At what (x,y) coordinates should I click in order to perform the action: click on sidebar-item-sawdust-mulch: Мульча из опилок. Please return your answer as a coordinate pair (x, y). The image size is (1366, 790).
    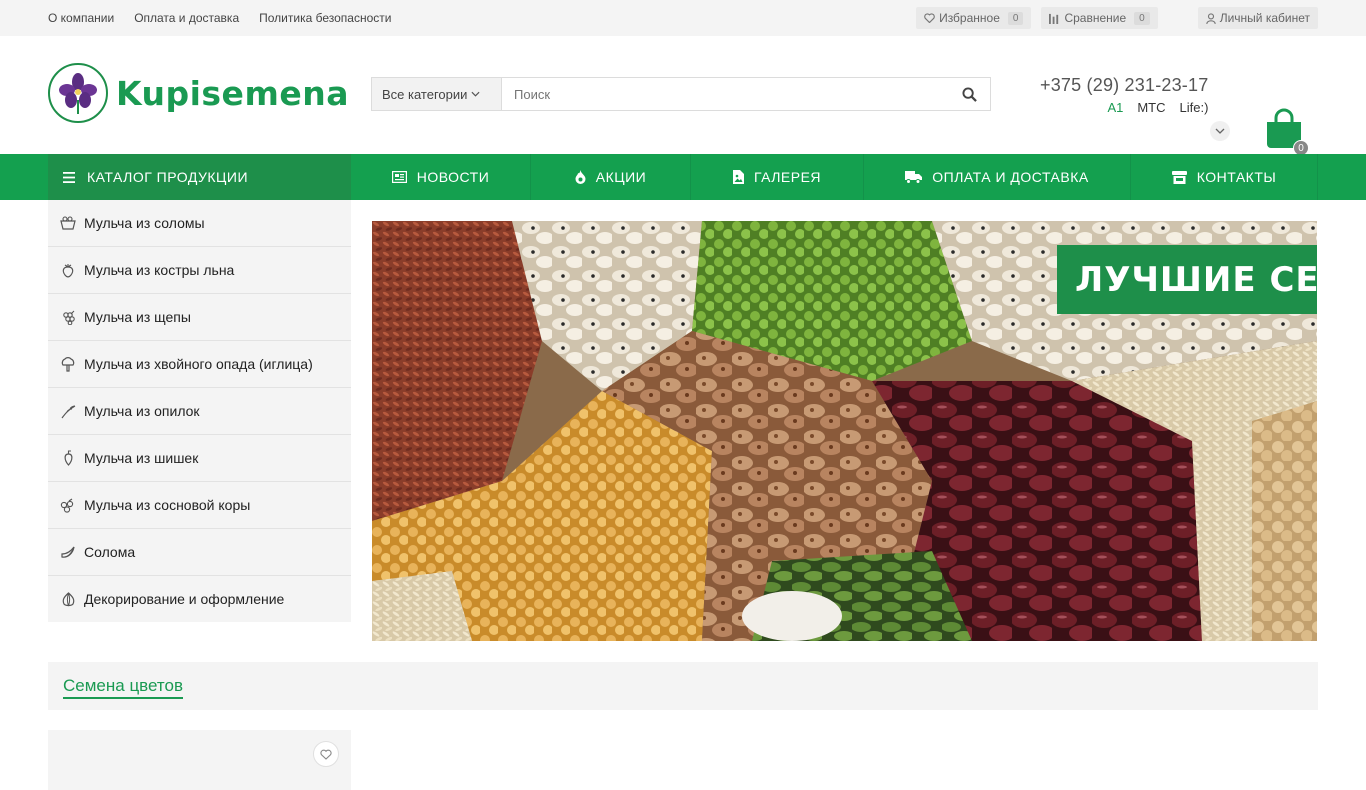
    Looking at the image, I should click on (199, 411).